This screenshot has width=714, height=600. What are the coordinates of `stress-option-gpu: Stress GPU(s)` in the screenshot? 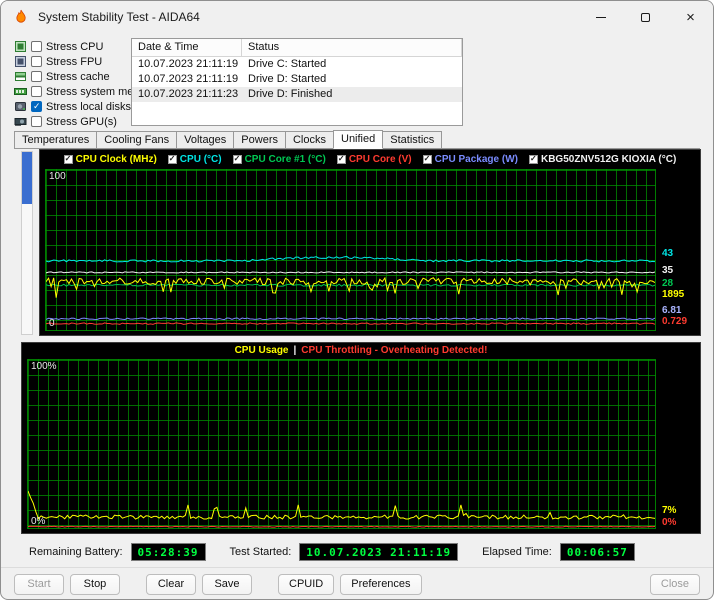 It's located at (73, 121).